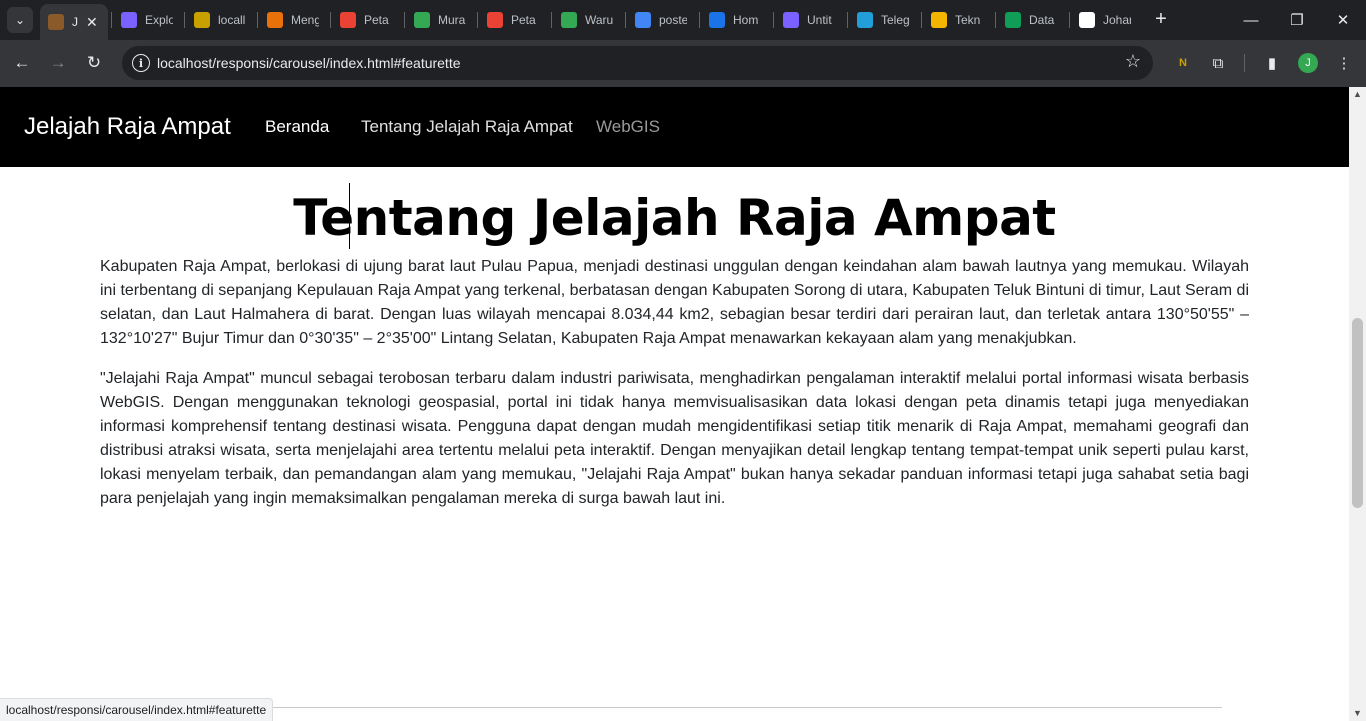 This screenshot has height=721, width=1366. What do you see at coordinates (297, 127) in the screenshot?
I see `nav-link-beranda: Beranda` at bounding box center [297, 127].